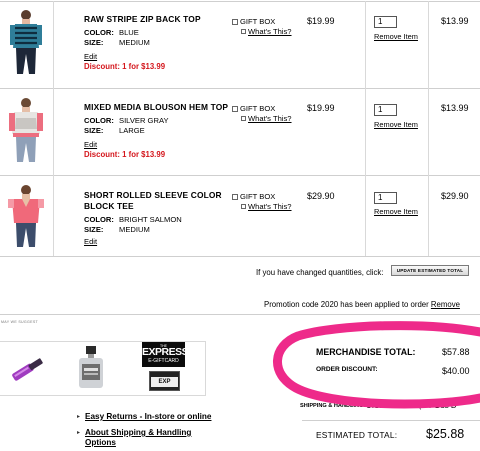  What do you see at coordinates (455, 196) in the screenshot?
I see `item-total: $29.90` at bounding box center [455, 196].